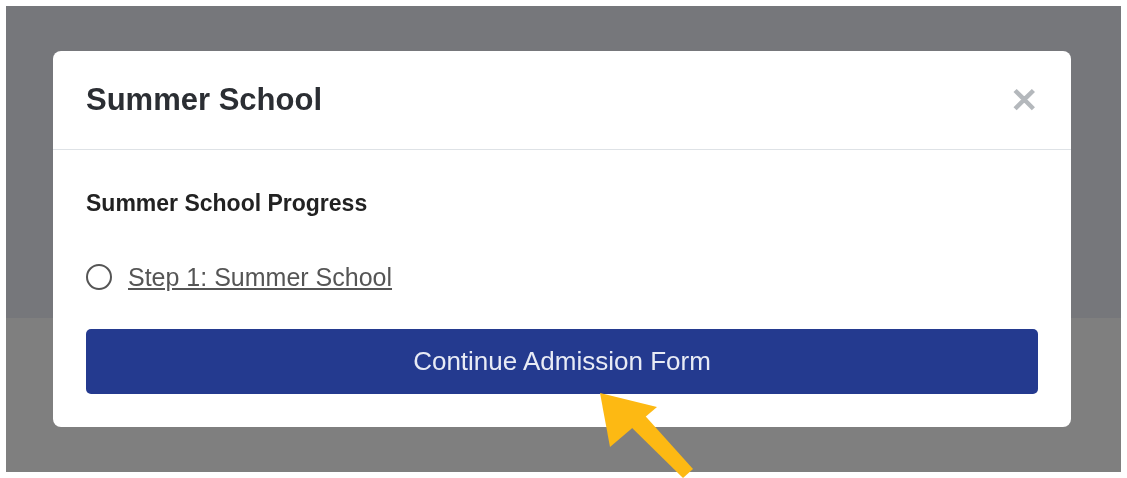 This screenshot has width=1127, height=478. I want to click on step-link: Step 1: Summer School, so click(260, 277).